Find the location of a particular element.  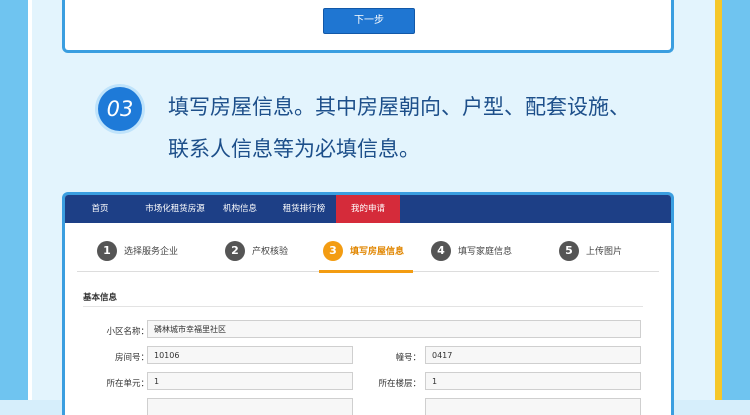

unit-field: 1 is located at coordinates (250, 381).